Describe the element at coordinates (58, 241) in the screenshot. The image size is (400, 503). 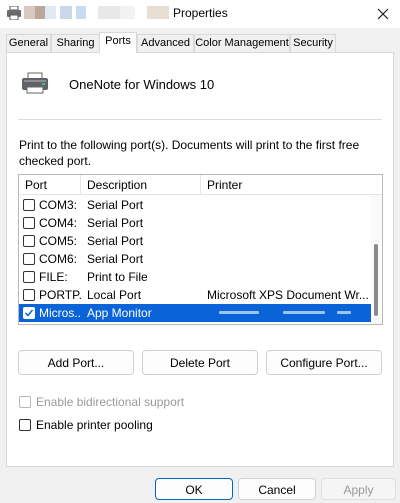
I see `port-name: COM5:` at that location.